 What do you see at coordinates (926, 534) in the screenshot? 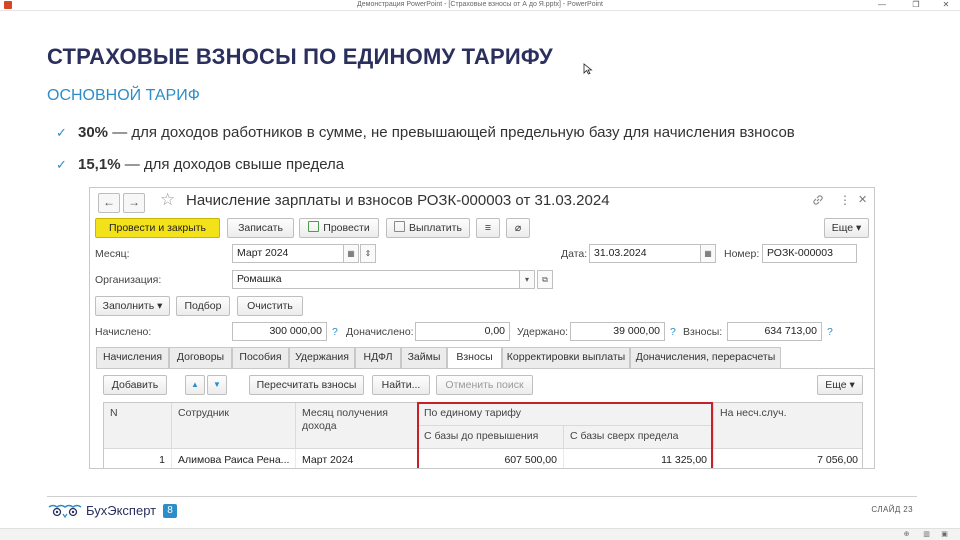
I see `reading-view-icon: ▥` at bounding box center [926, 534].